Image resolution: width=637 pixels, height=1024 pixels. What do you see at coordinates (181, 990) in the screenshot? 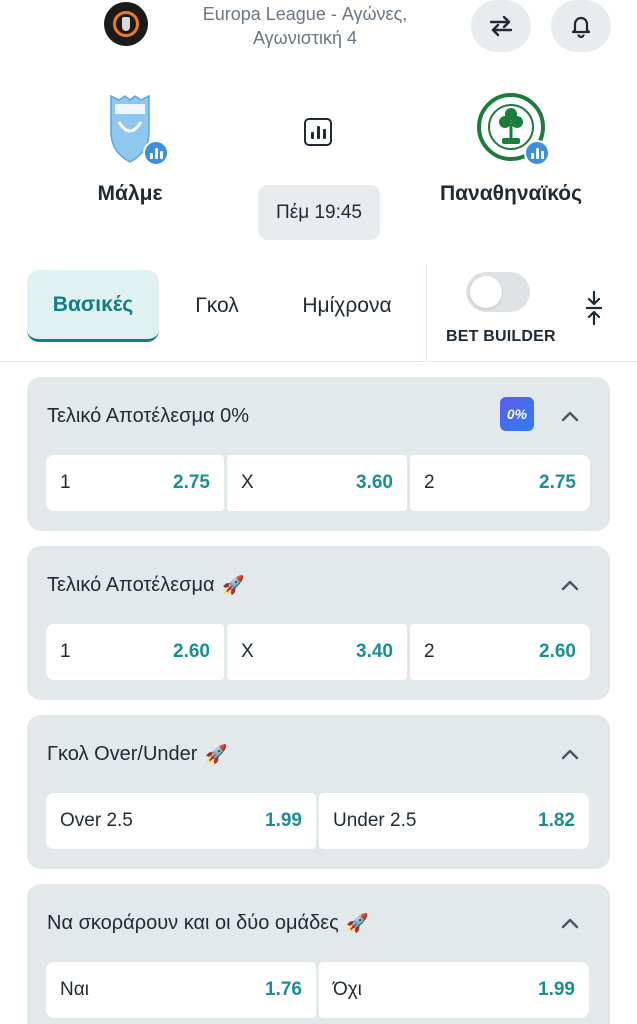
I see `odd-button: Ναι 1.76` at bounding box center [181, 990].